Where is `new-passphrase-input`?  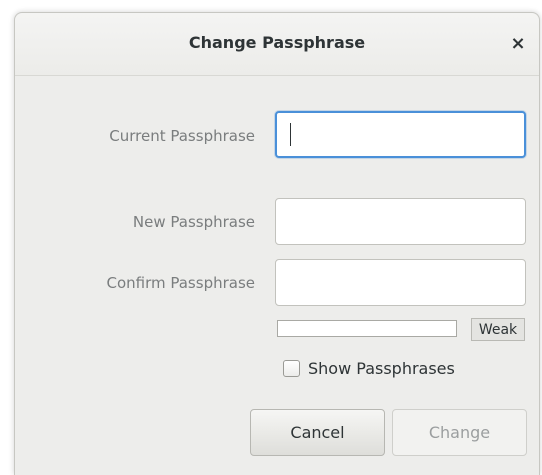
new-passphrase-input is located at coordinates (400, 221).